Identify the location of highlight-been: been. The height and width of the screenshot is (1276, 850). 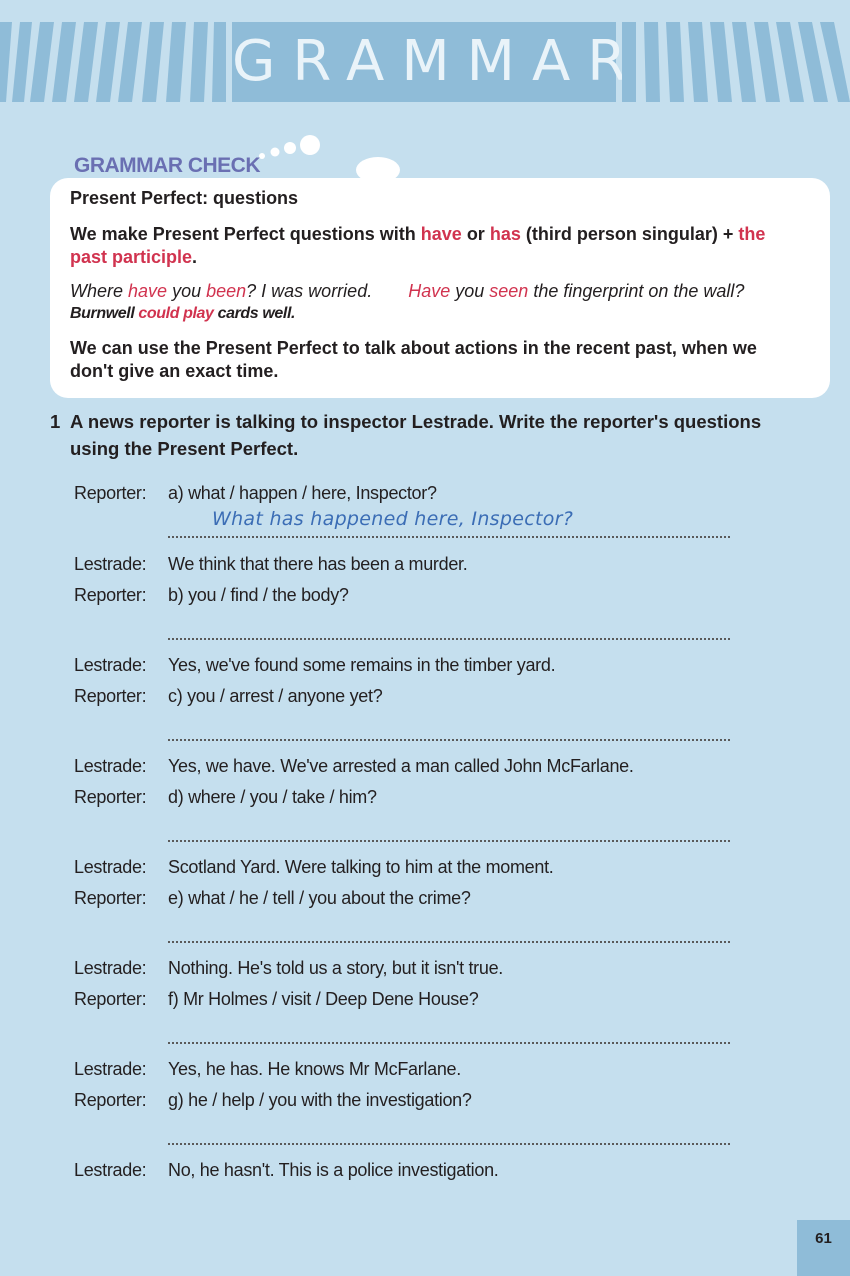
(226, 291).